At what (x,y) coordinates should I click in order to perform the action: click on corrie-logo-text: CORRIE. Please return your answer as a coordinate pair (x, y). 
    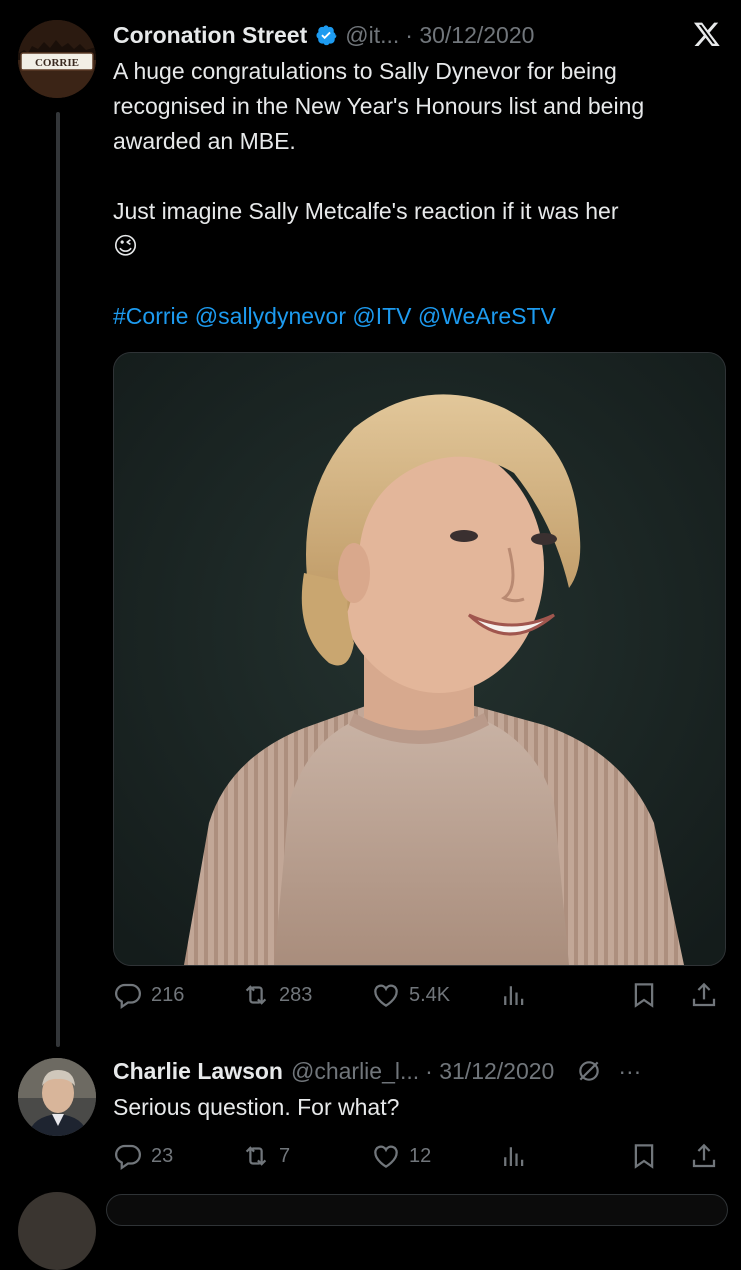
    Looking at the image, I should click on (57, 63).